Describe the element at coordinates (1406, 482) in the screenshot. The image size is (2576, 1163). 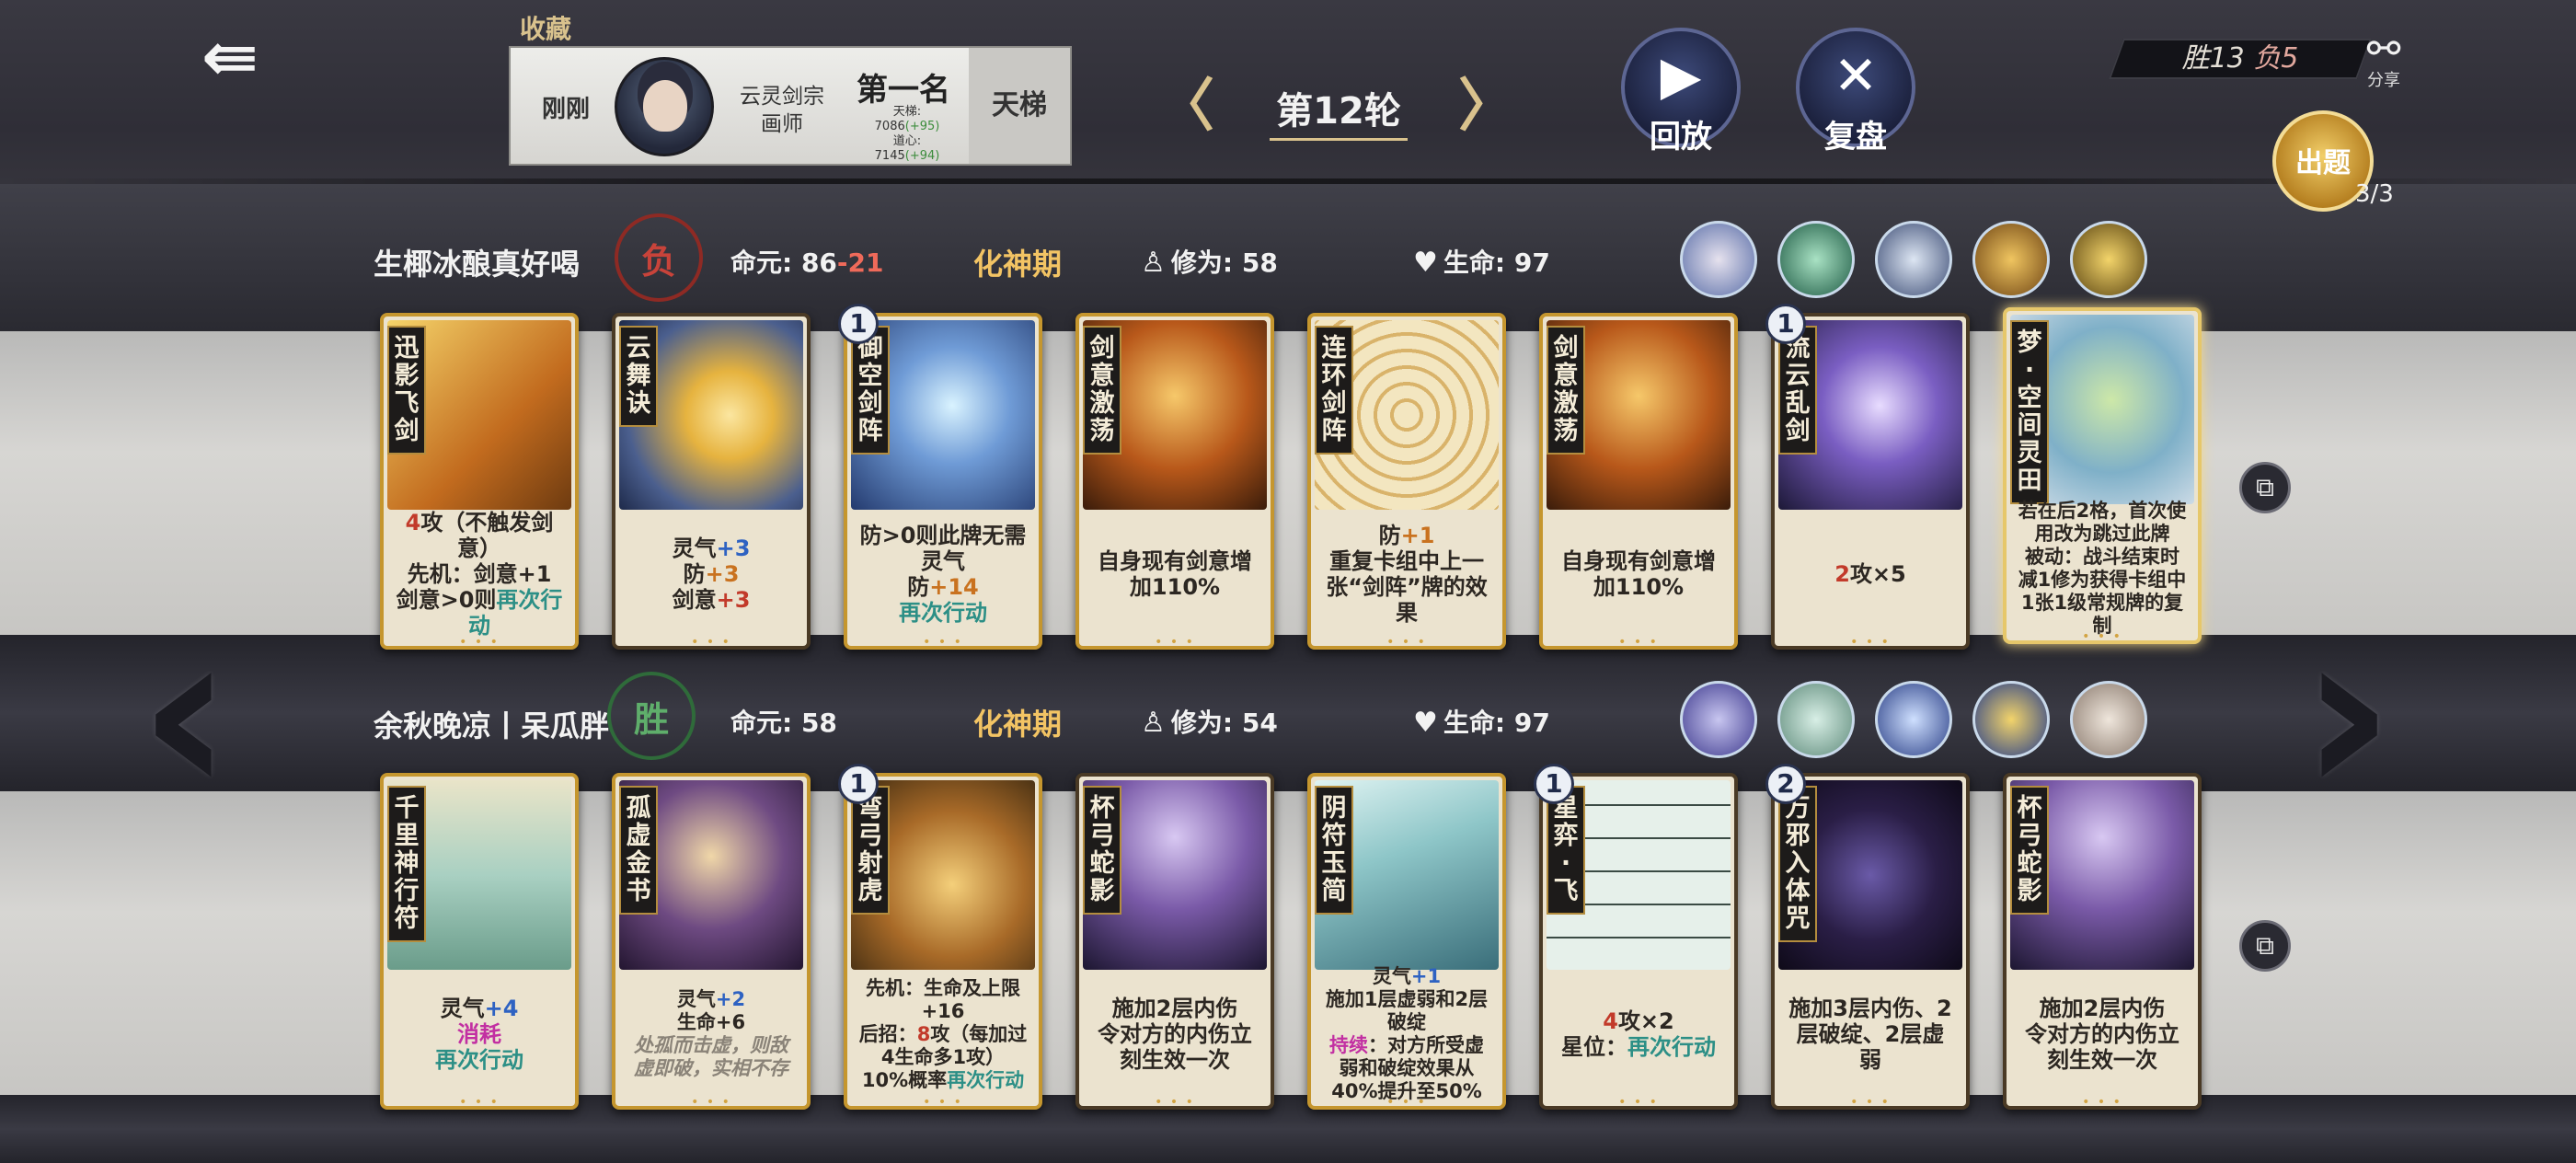
I see `card: 连环剑阵 防+1 重复卡组中上一张“剑阵”牌的效果 • • •` at that location.